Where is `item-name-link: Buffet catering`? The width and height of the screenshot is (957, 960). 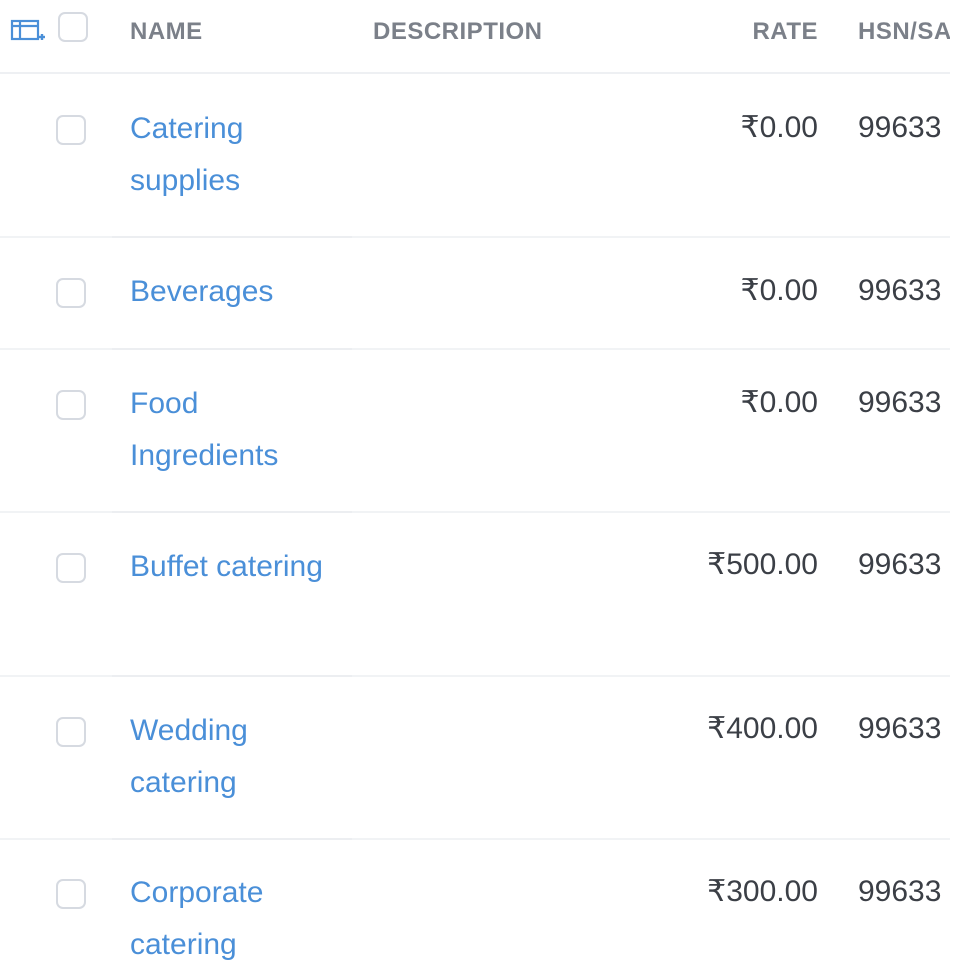 item-name-link: Buffet catering is located at coordinates (230, 567).